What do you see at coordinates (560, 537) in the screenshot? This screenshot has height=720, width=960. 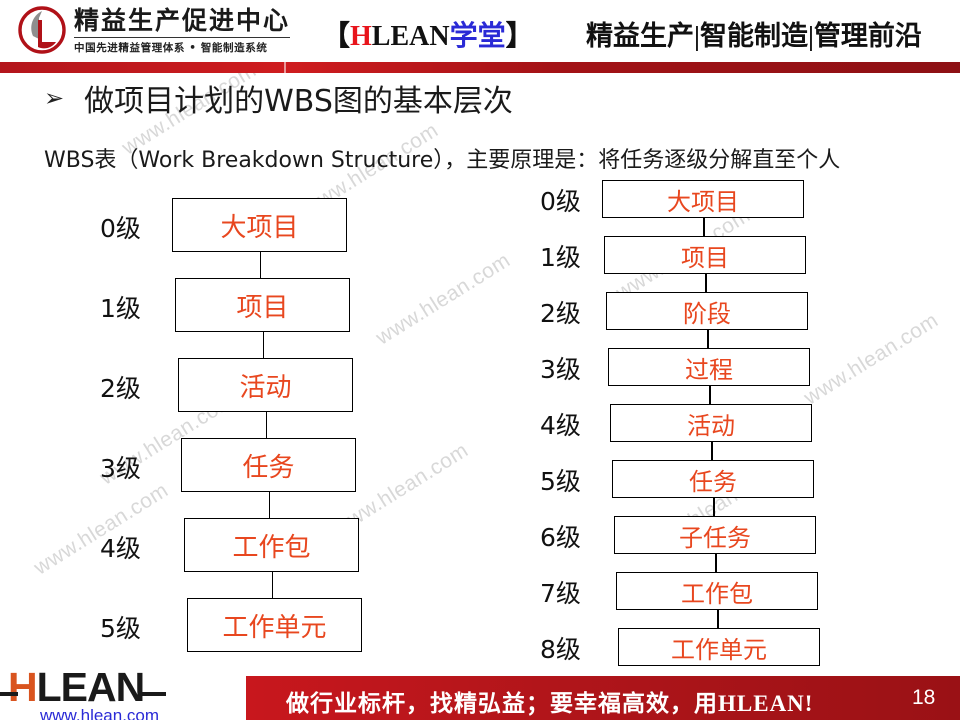 I see `wbs-level-label: 6级` at bounding box center [560, 537].